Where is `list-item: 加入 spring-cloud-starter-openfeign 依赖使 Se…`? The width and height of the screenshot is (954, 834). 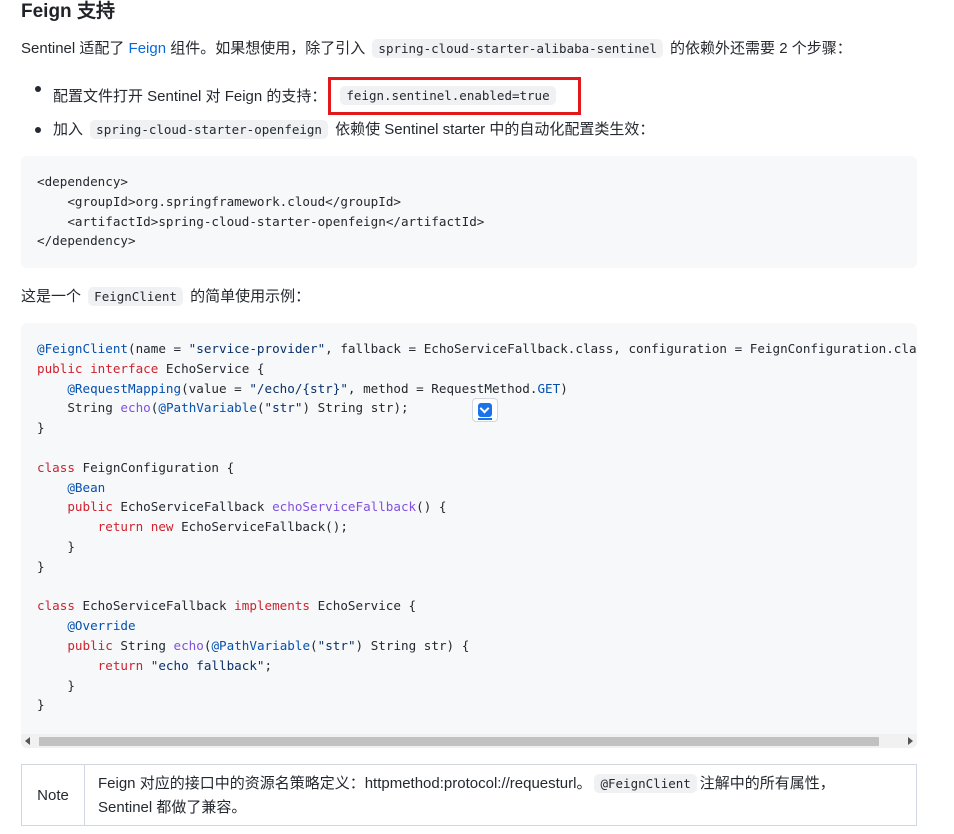
list-item: 加入 spring-cloud-starter-openfeign 依赖使 Se… is located at coordinates (344, 130).